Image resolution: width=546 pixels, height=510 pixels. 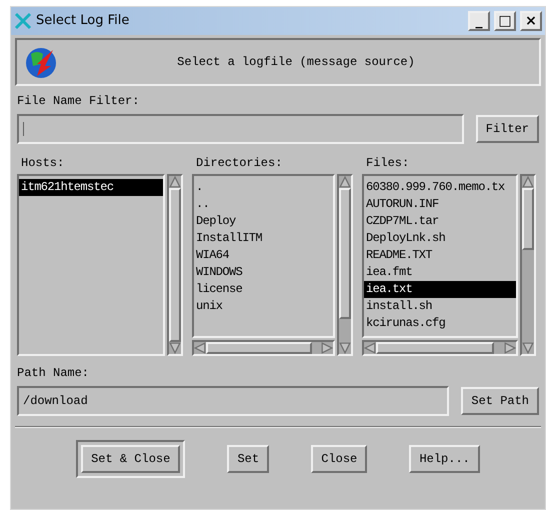 I want to click on list-item: WIA64, so click(x=263, y=255).